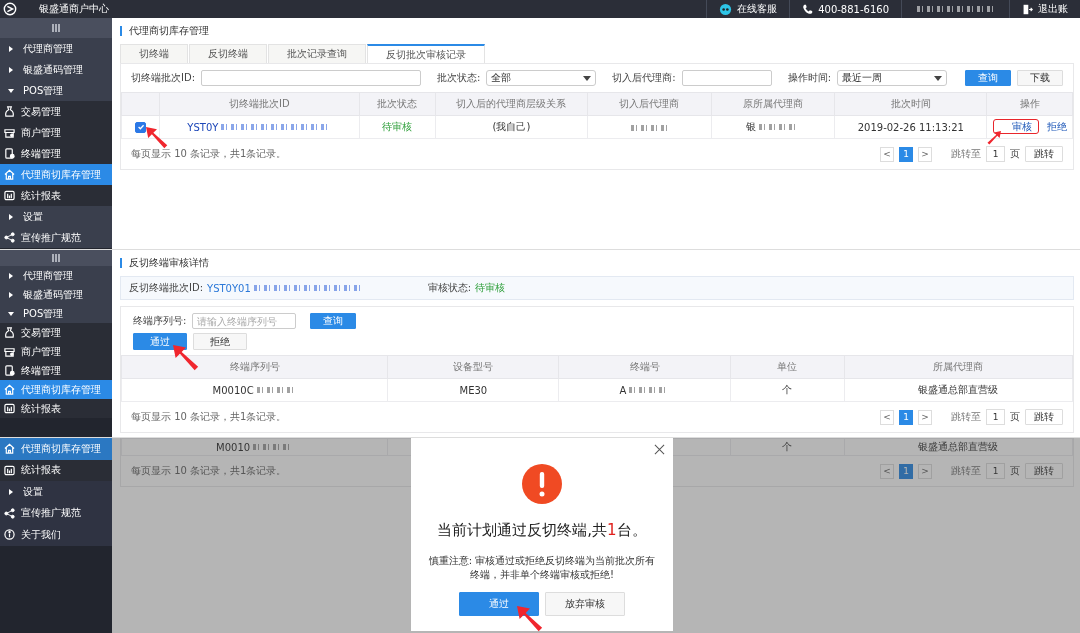 This screenshot has height=633, width=1080. What do you see at coordinates (892, 78) in the screenshot?
I see `dropdown: 最近一周` at bounding box center [892, 78].